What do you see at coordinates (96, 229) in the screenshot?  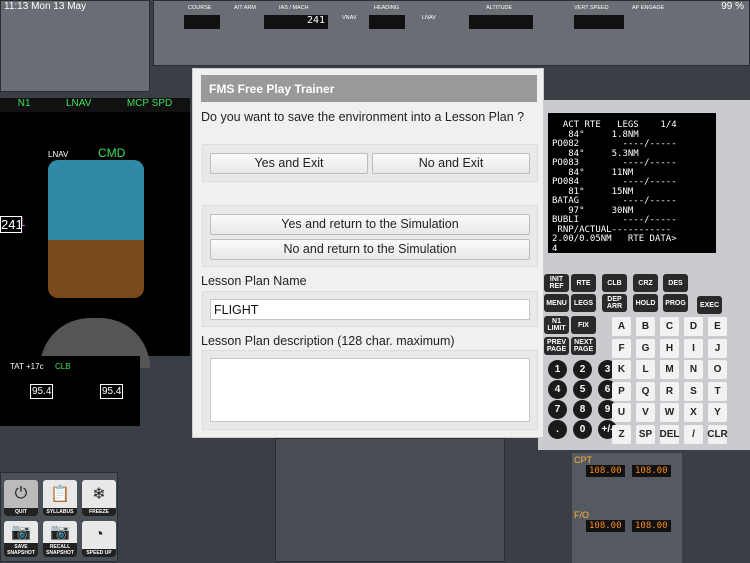 I see `attitude-indicator` at bounding box center [96, 229].